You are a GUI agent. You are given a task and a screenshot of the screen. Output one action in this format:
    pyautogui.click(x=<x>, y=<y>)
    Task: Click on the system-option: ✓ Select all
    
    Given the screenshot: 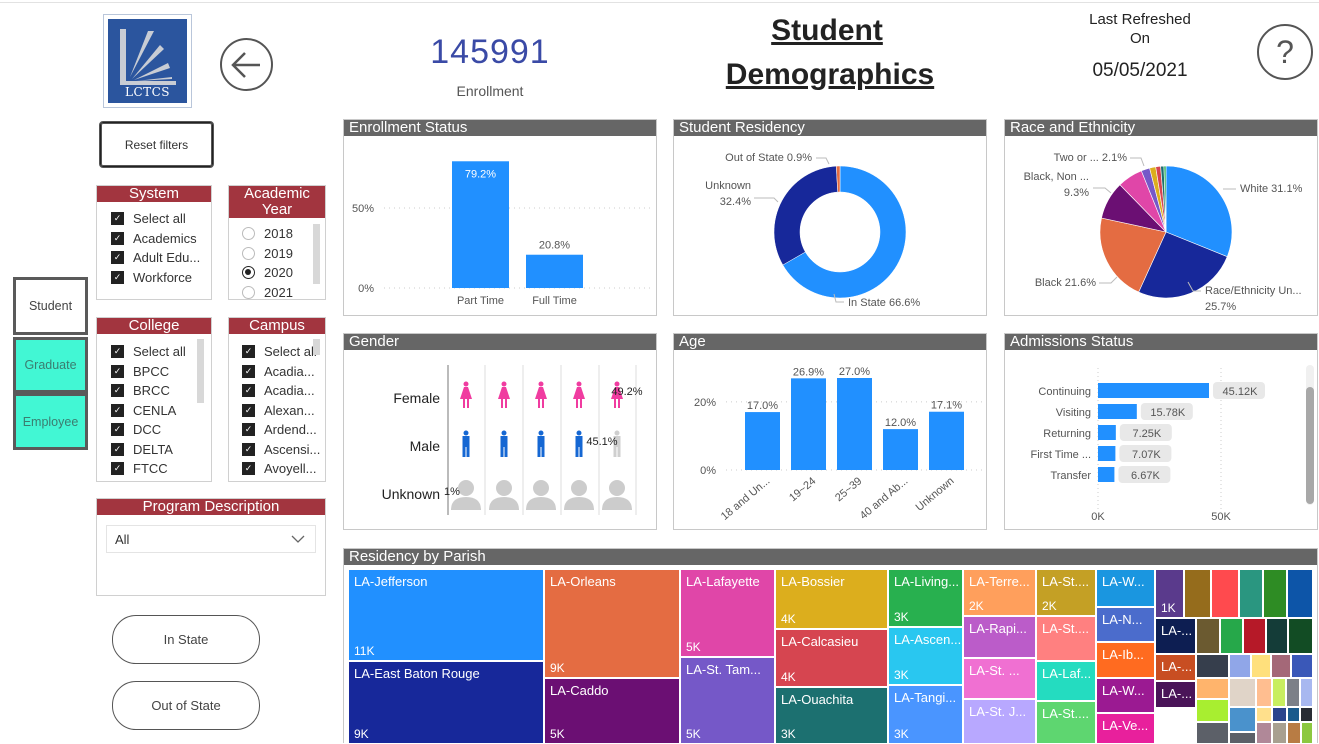 What is the action you would take?
    pyautogui.click(x=161, y=219)
    